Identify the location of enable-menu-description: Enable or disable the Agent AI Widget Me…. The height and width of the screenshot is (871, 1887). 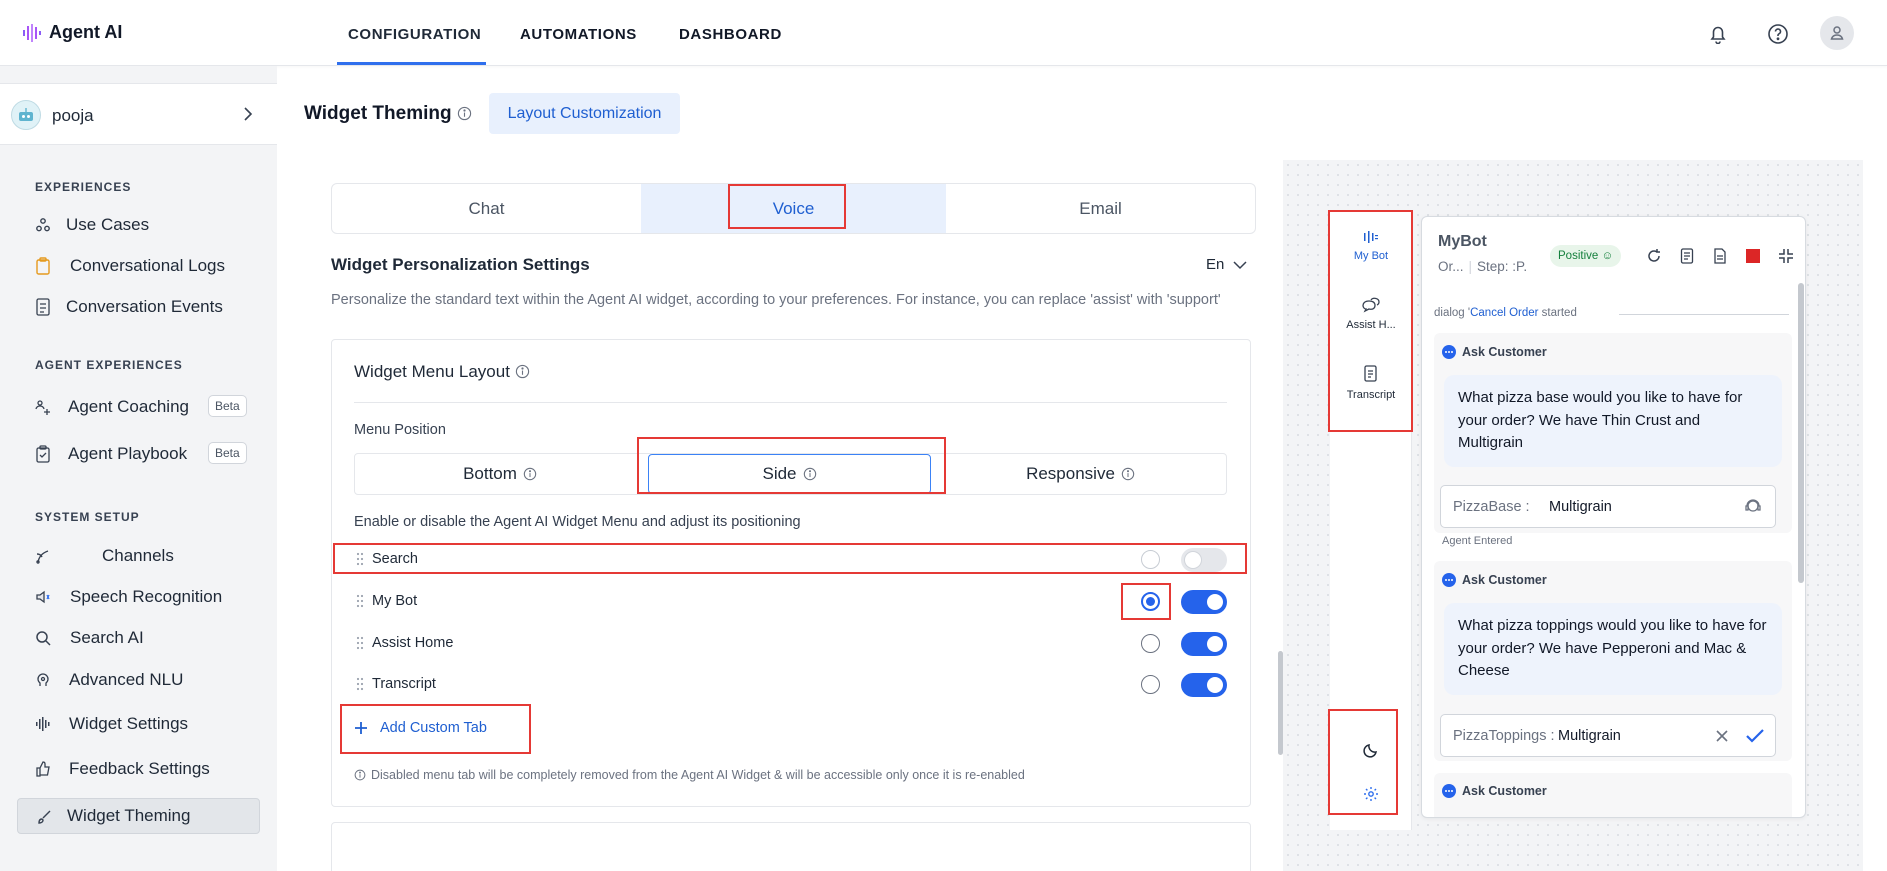
(577, 522).